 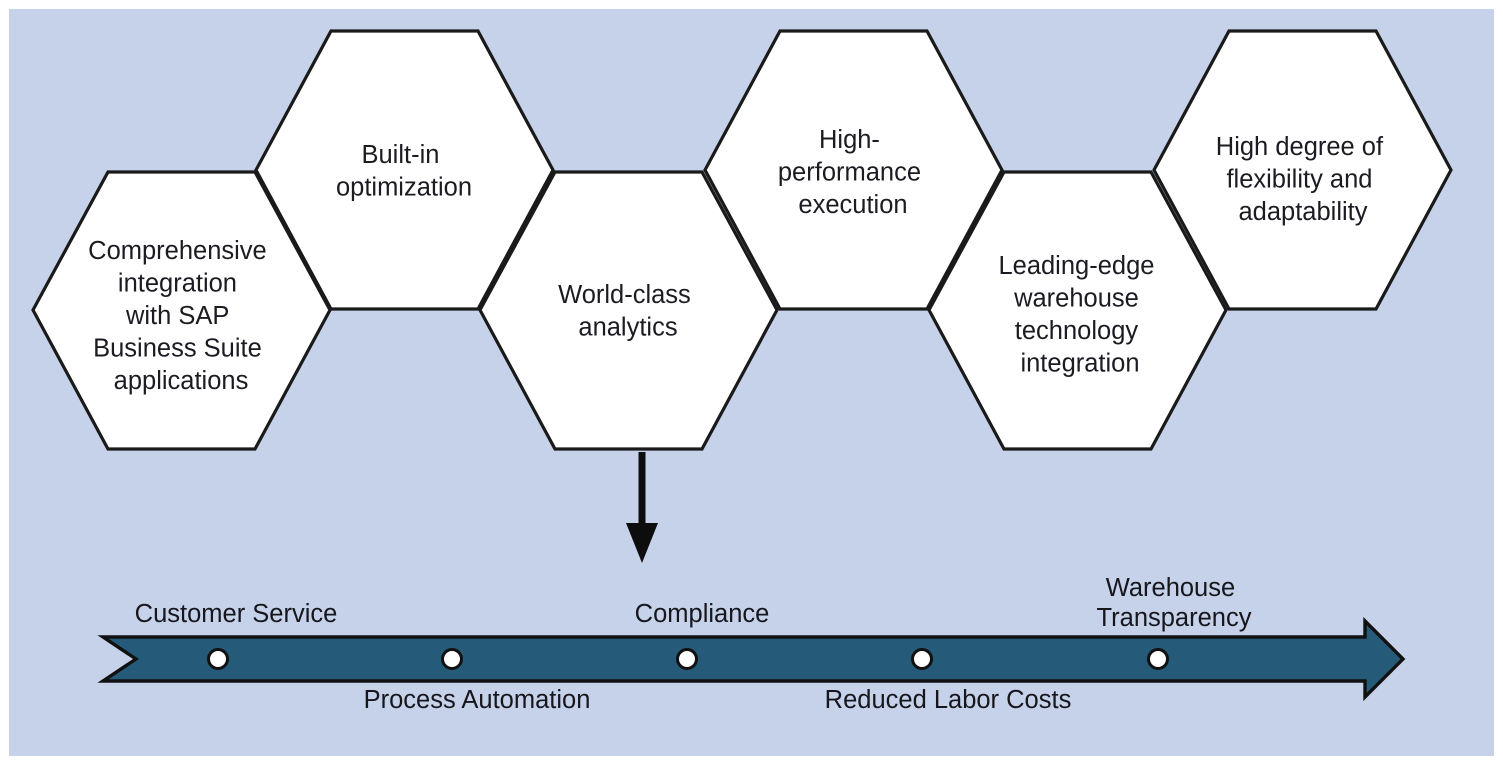 I want to click on marker-label: Reduced Labor Costs, so click(x=948, y=700).